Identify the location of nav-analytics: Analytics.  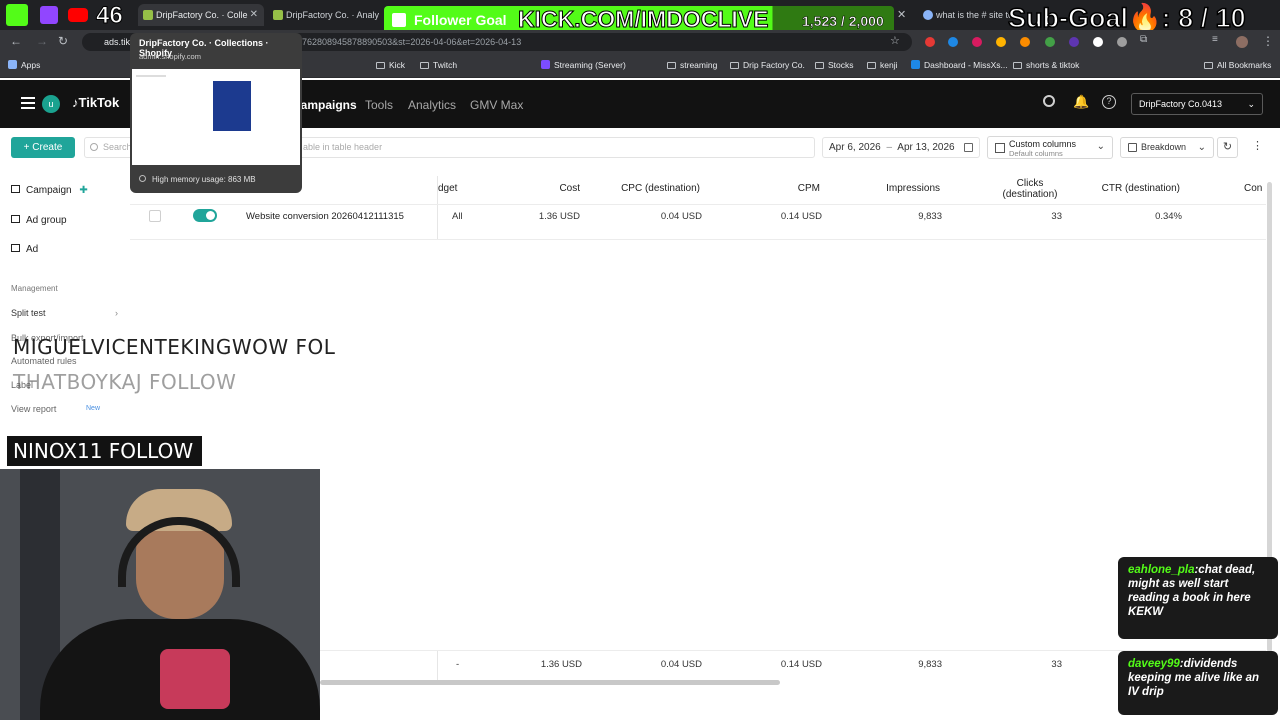
(432, 105).